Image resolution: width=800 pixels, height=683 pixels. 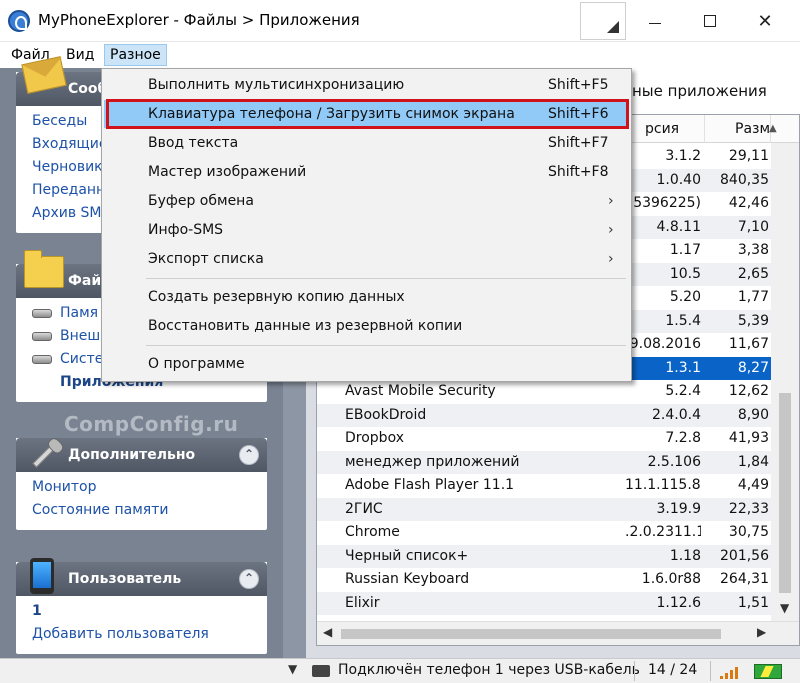 I want to click on cell-size: 1,84, so click(x=753, y=461).